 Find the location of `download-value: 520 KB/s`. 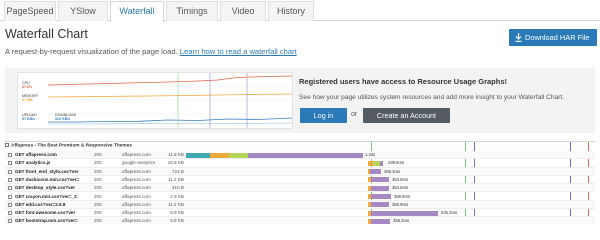

download-value: 520 KB/s is located at coordinates (63, 119).